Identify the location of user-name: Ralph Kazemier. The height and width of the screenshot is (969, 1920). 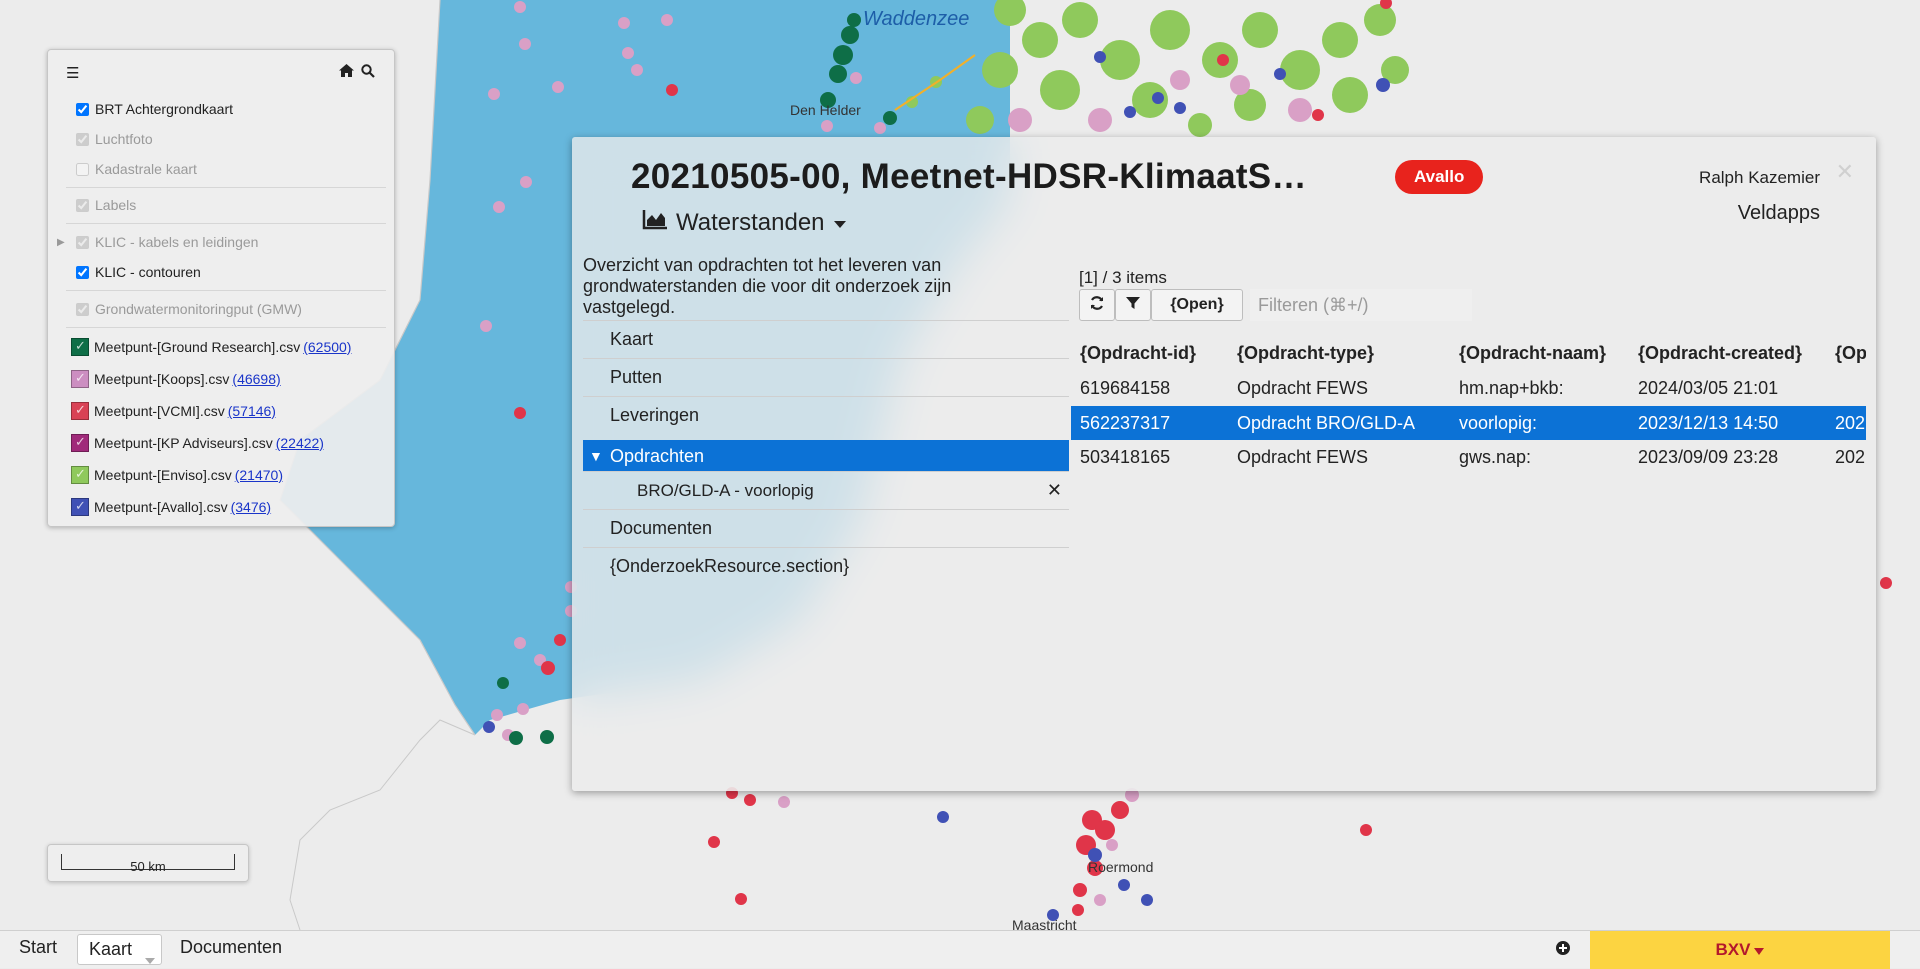
(1759, 177).